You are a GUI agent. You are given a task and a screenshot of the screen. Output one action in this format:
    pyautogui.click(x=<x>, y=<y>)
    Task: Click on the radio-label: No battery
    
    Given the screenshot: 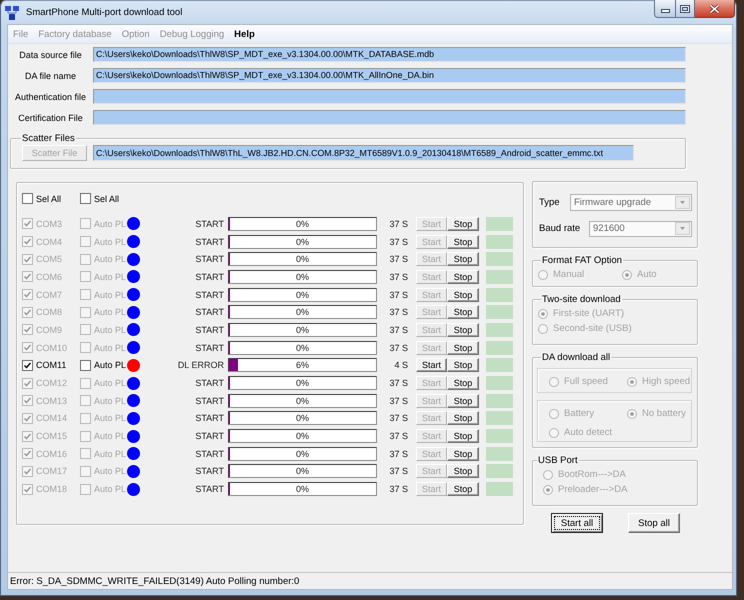 What is the action you would take?
    pyautogui.click(x=664, y=413)
    